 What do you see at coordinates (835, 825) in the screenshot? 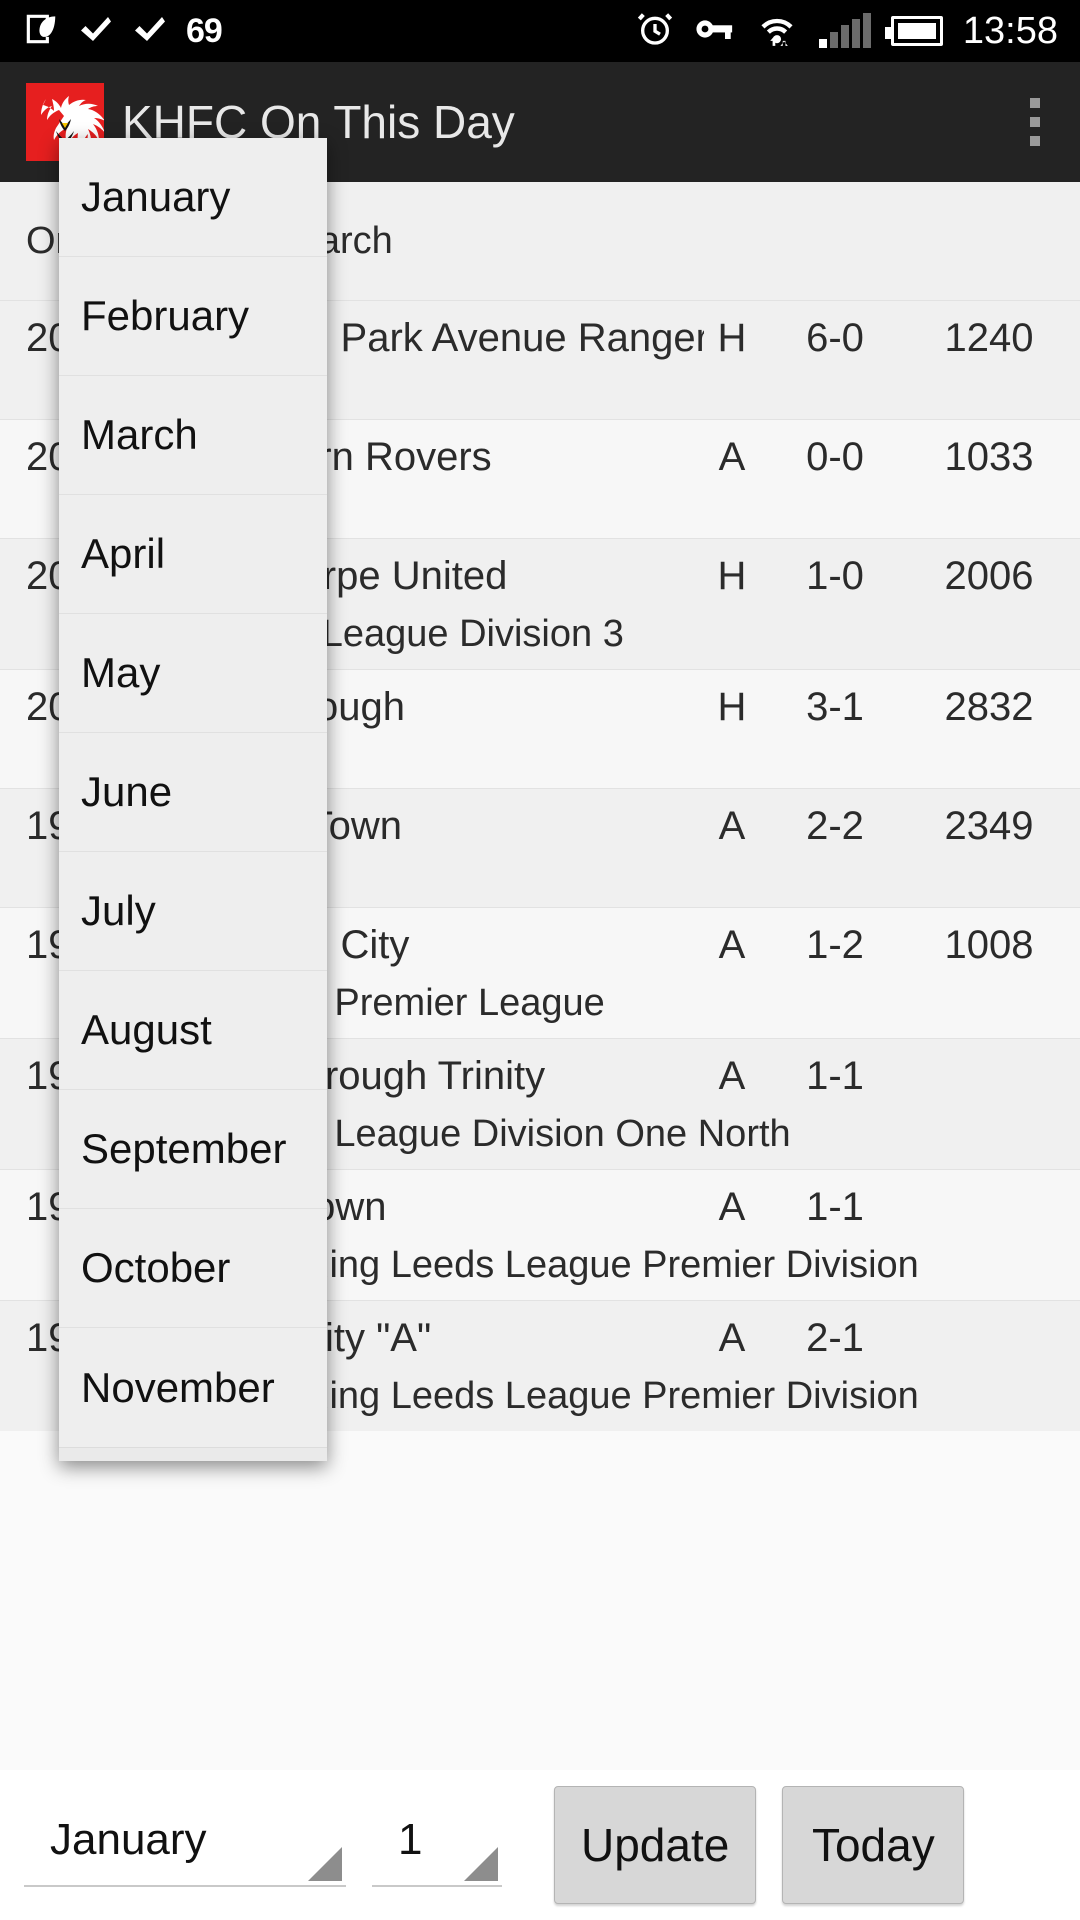
I see `row-score: 2-2` at bounding box center [835, 825].